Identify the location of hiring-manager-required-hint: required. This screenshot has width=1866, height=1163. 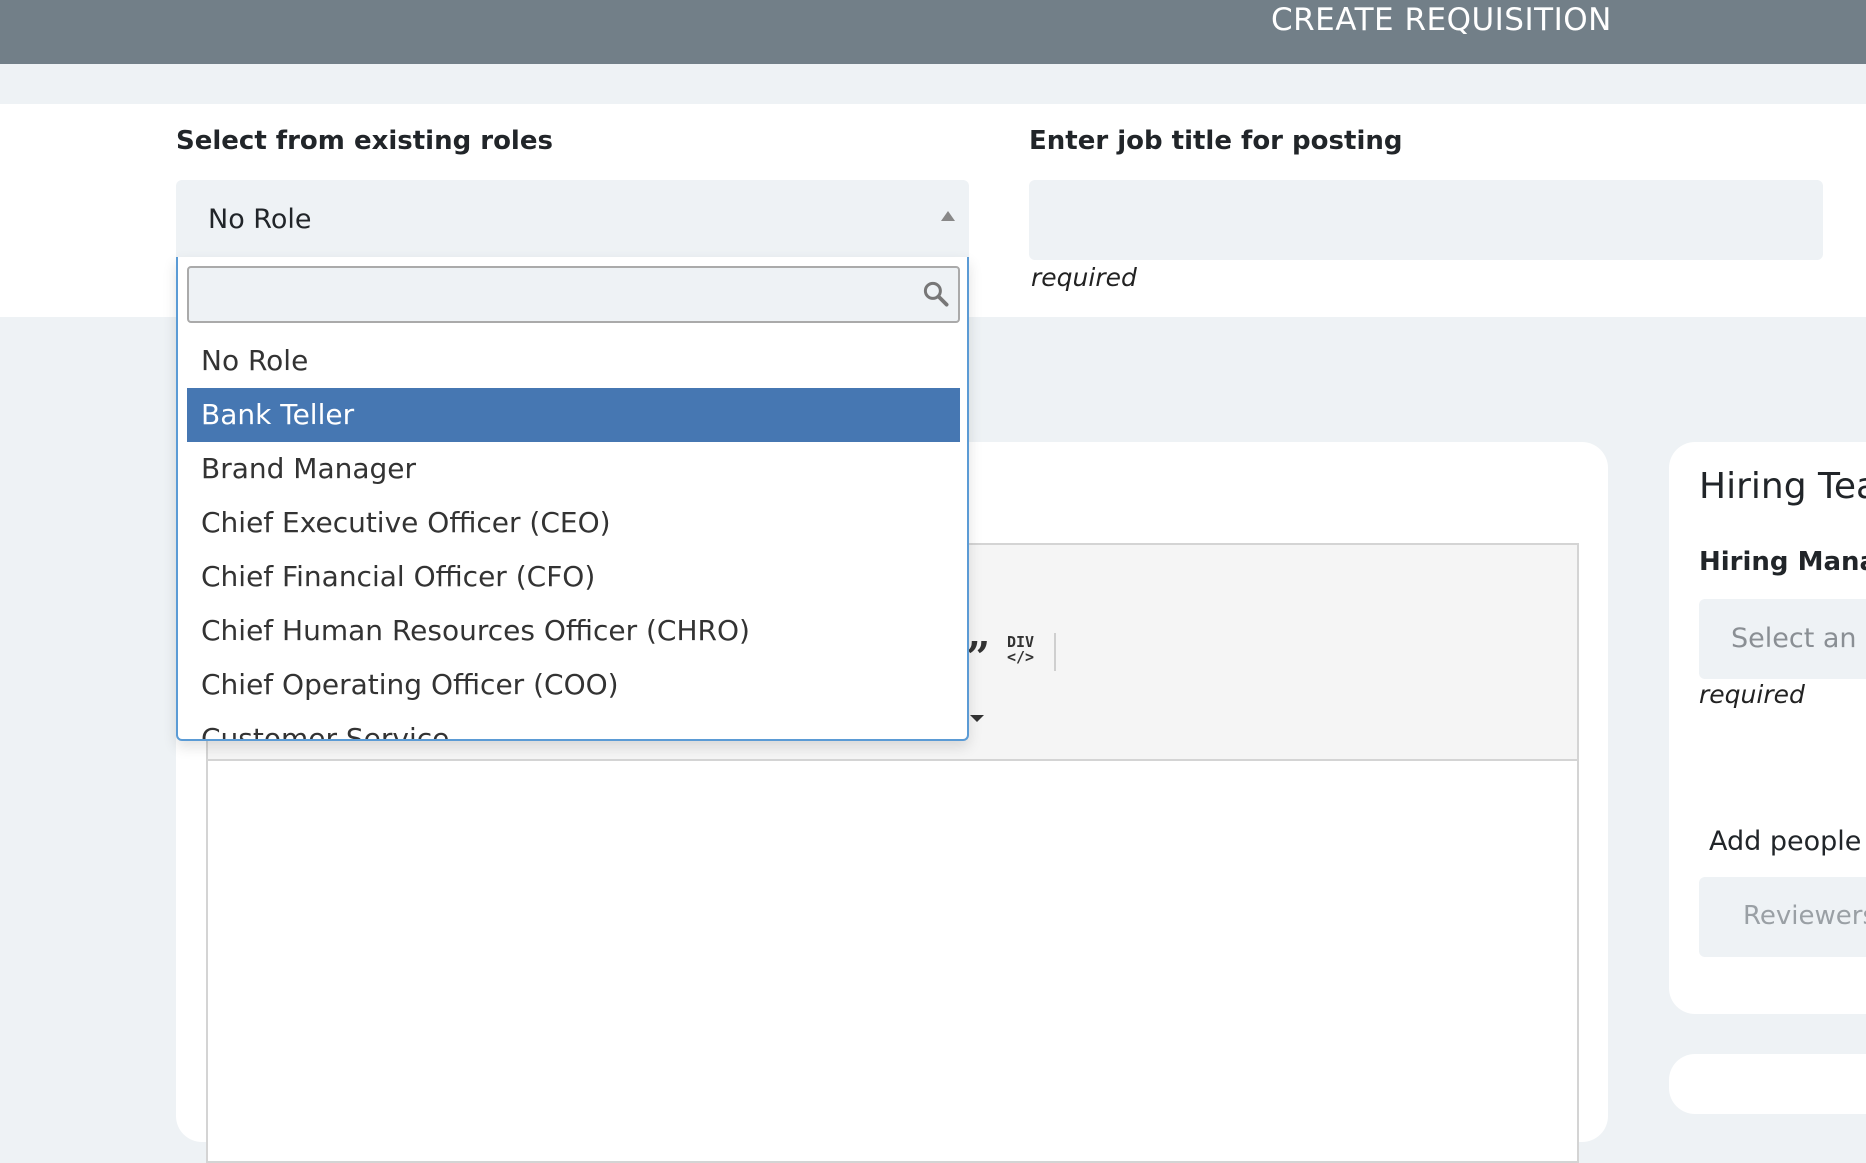
(1752, 694).